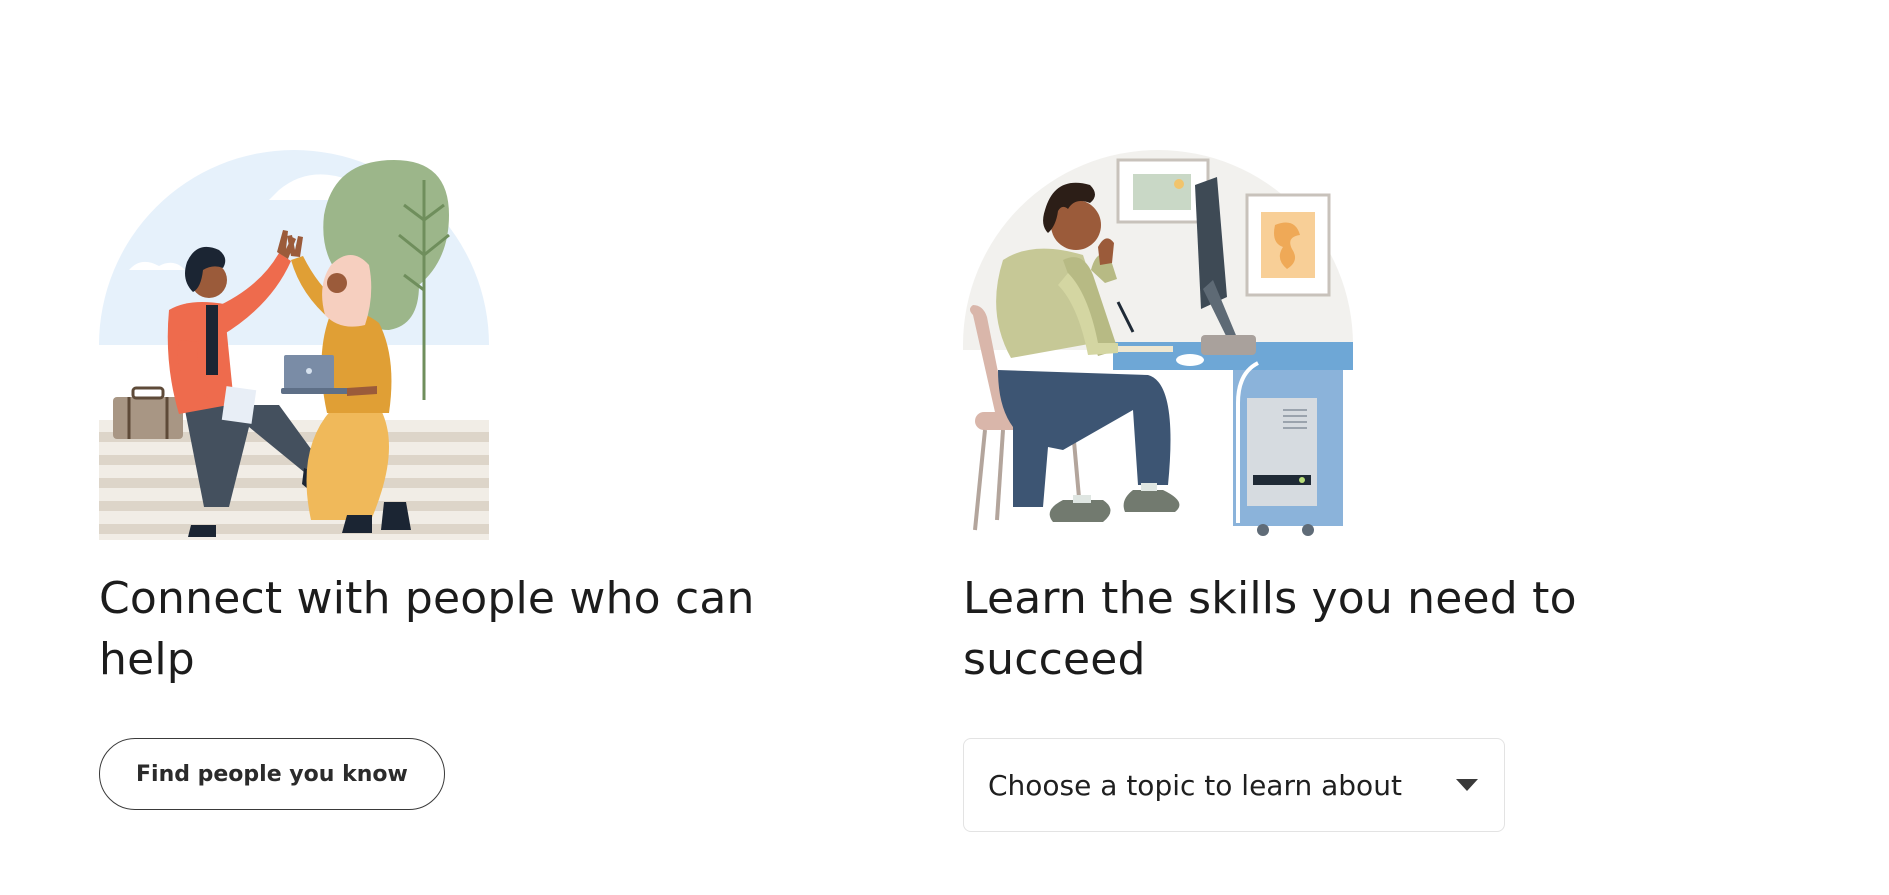 This screenshot has height=895, width=1889. Describe the element at coordinates (1467, 785) in the screenshot. I see `chevron-down-icon` at that location.